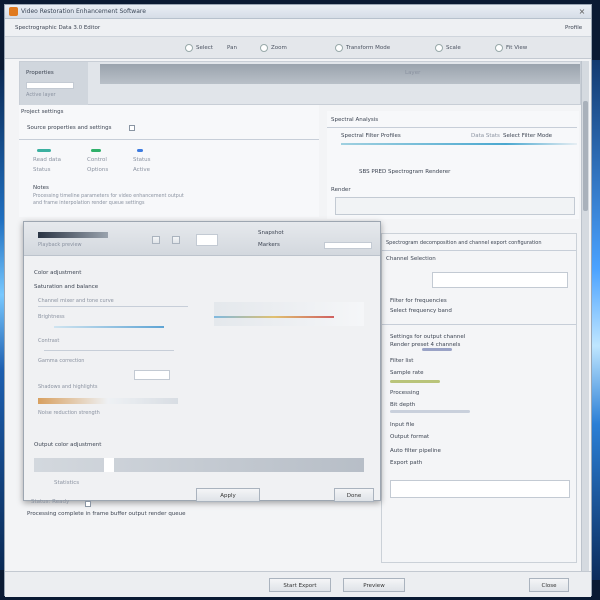 This screenshot has width=600, height=600. Describe the element at coordinates (407, 373) in the screenshot. I see `block-line: Sample rate` at that location.